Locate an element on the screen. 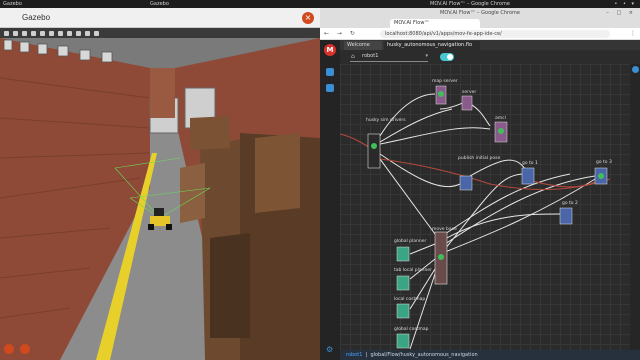 The height and width of the screenshot is (360, 640). robot-select-value: robot1 is located at coordinates (370, 56).